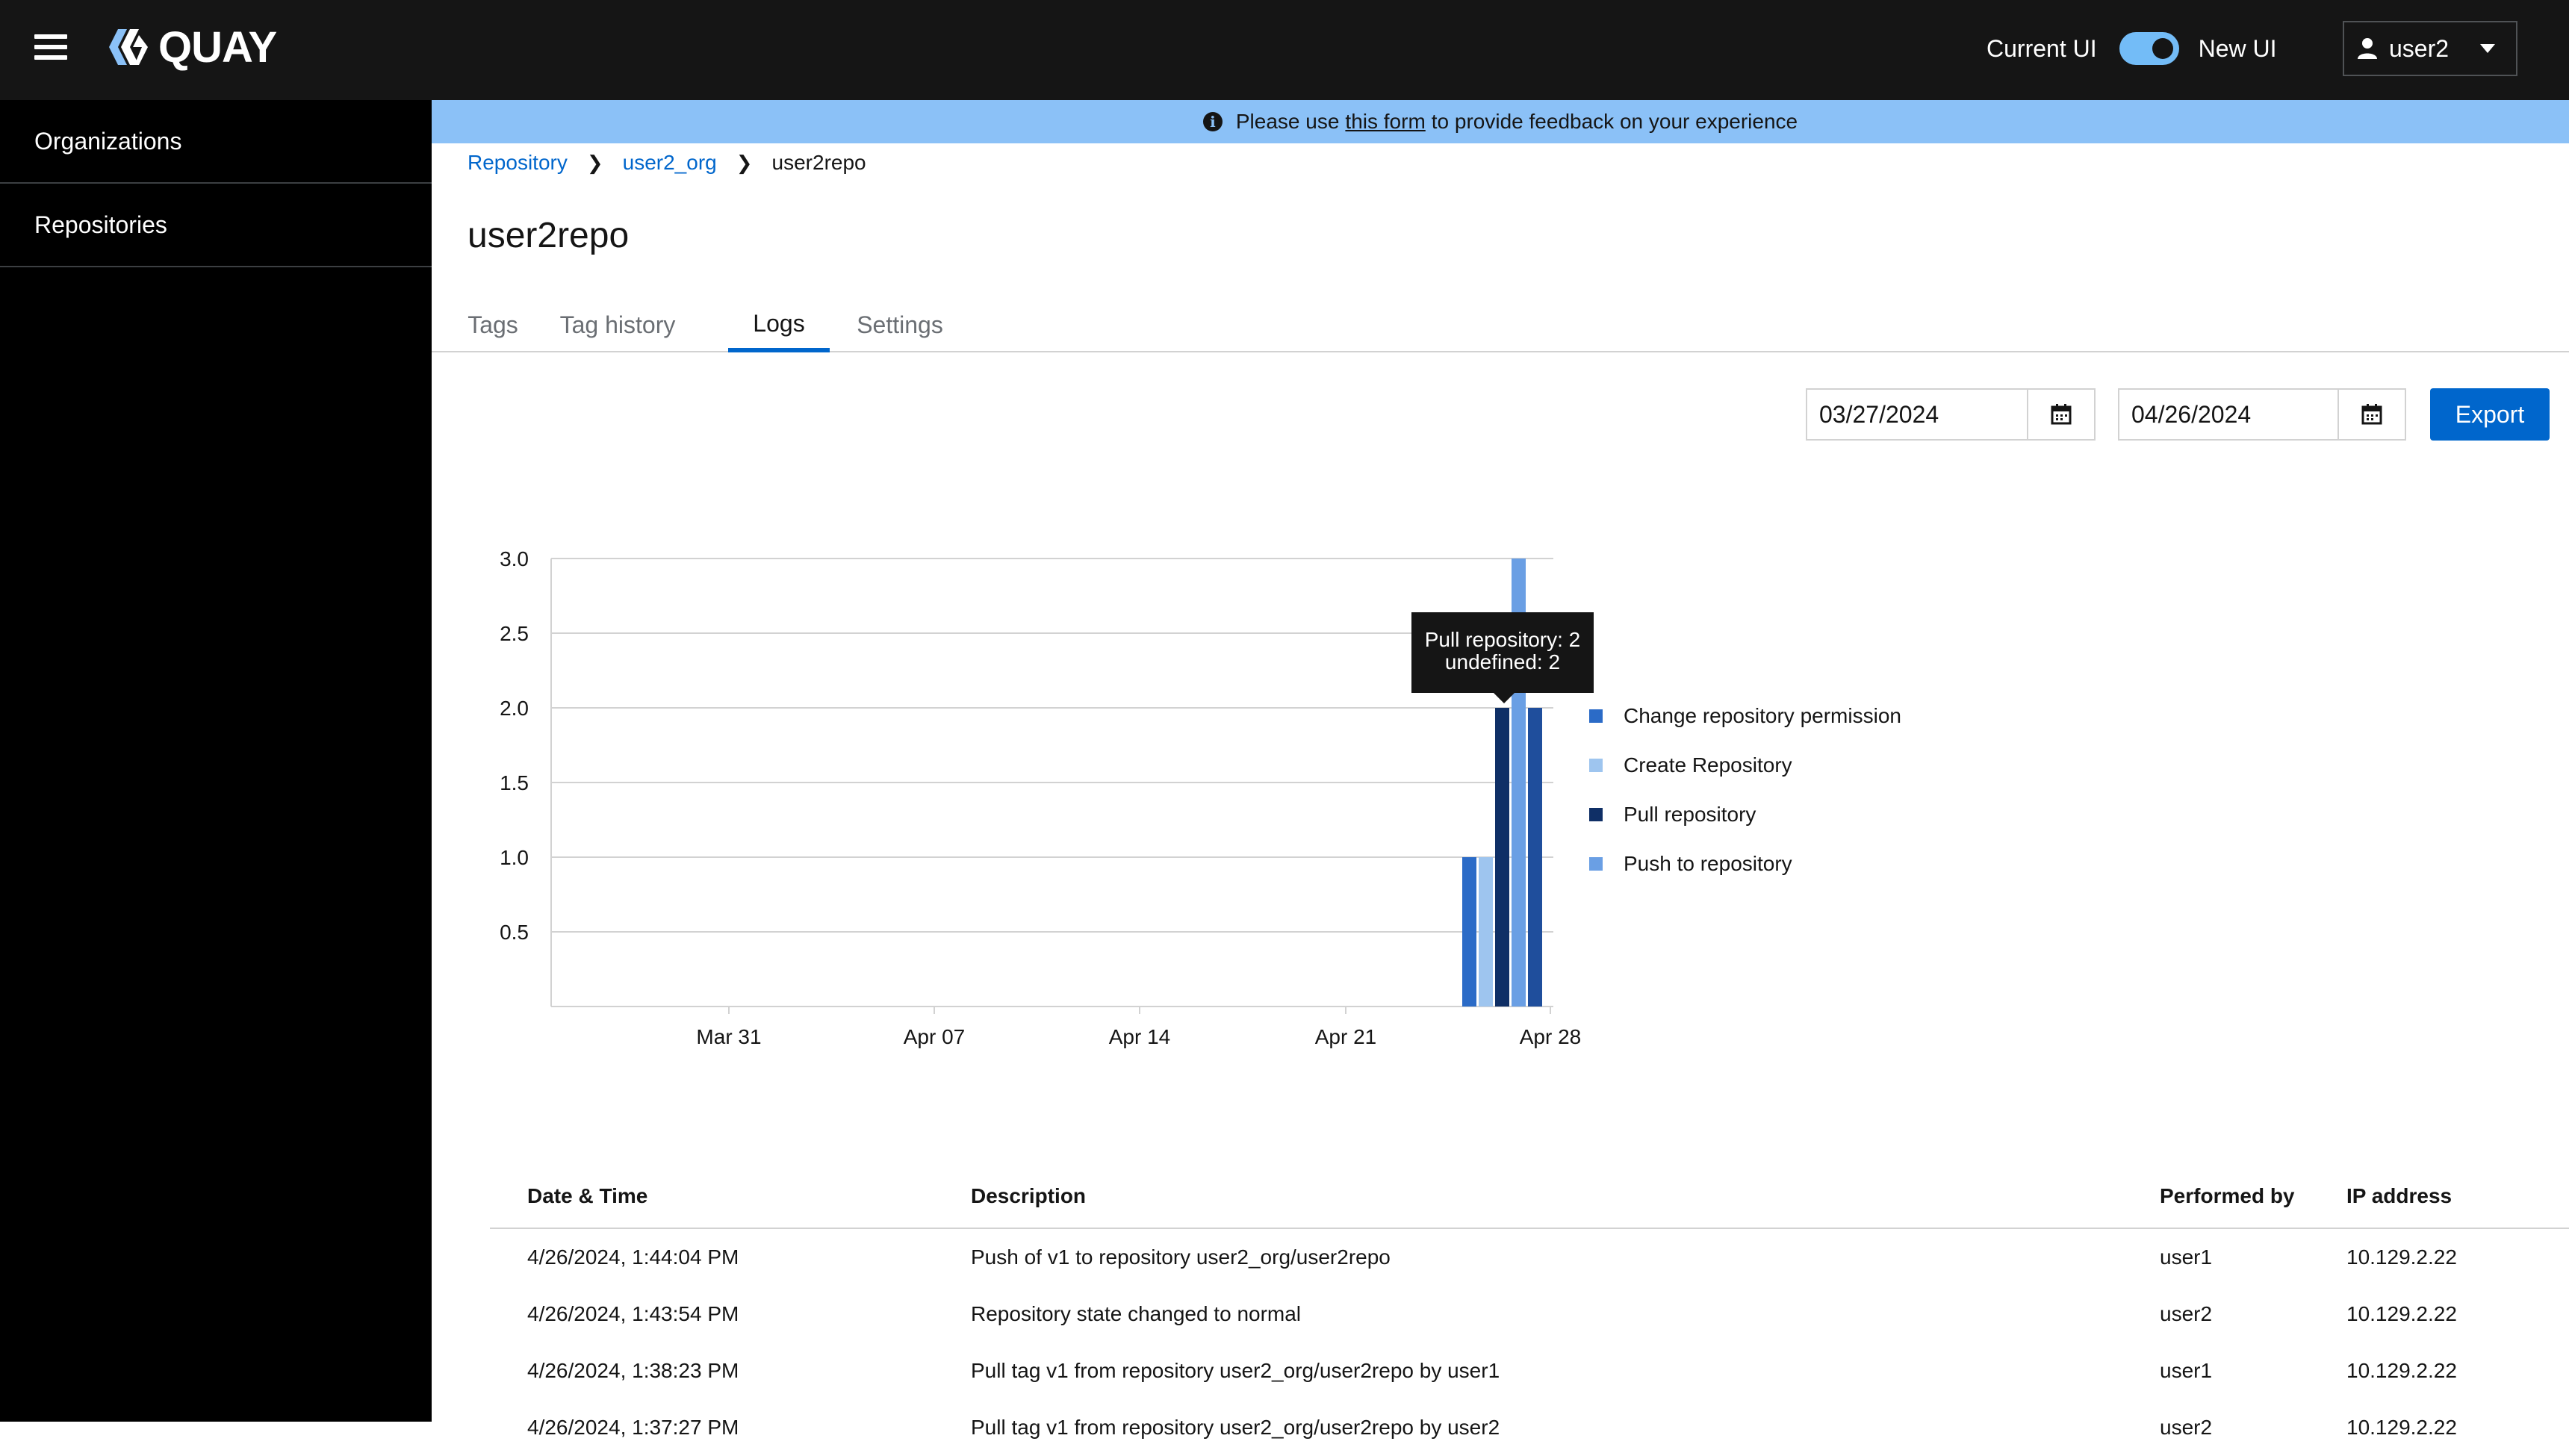  I want to click on switch-knob, so click(2162, 48).